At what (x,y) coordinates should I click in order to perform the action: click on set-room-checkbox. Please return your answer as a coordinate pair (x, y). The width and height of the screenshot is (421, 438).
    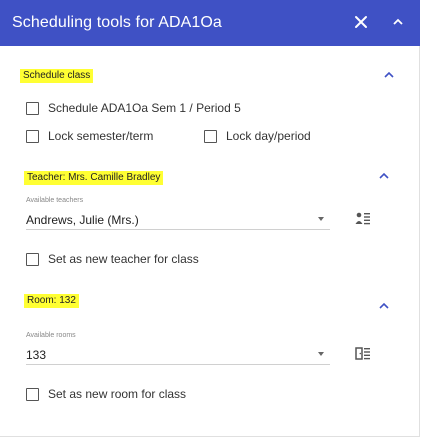
    Looking at the image, I should click on (32, 394).